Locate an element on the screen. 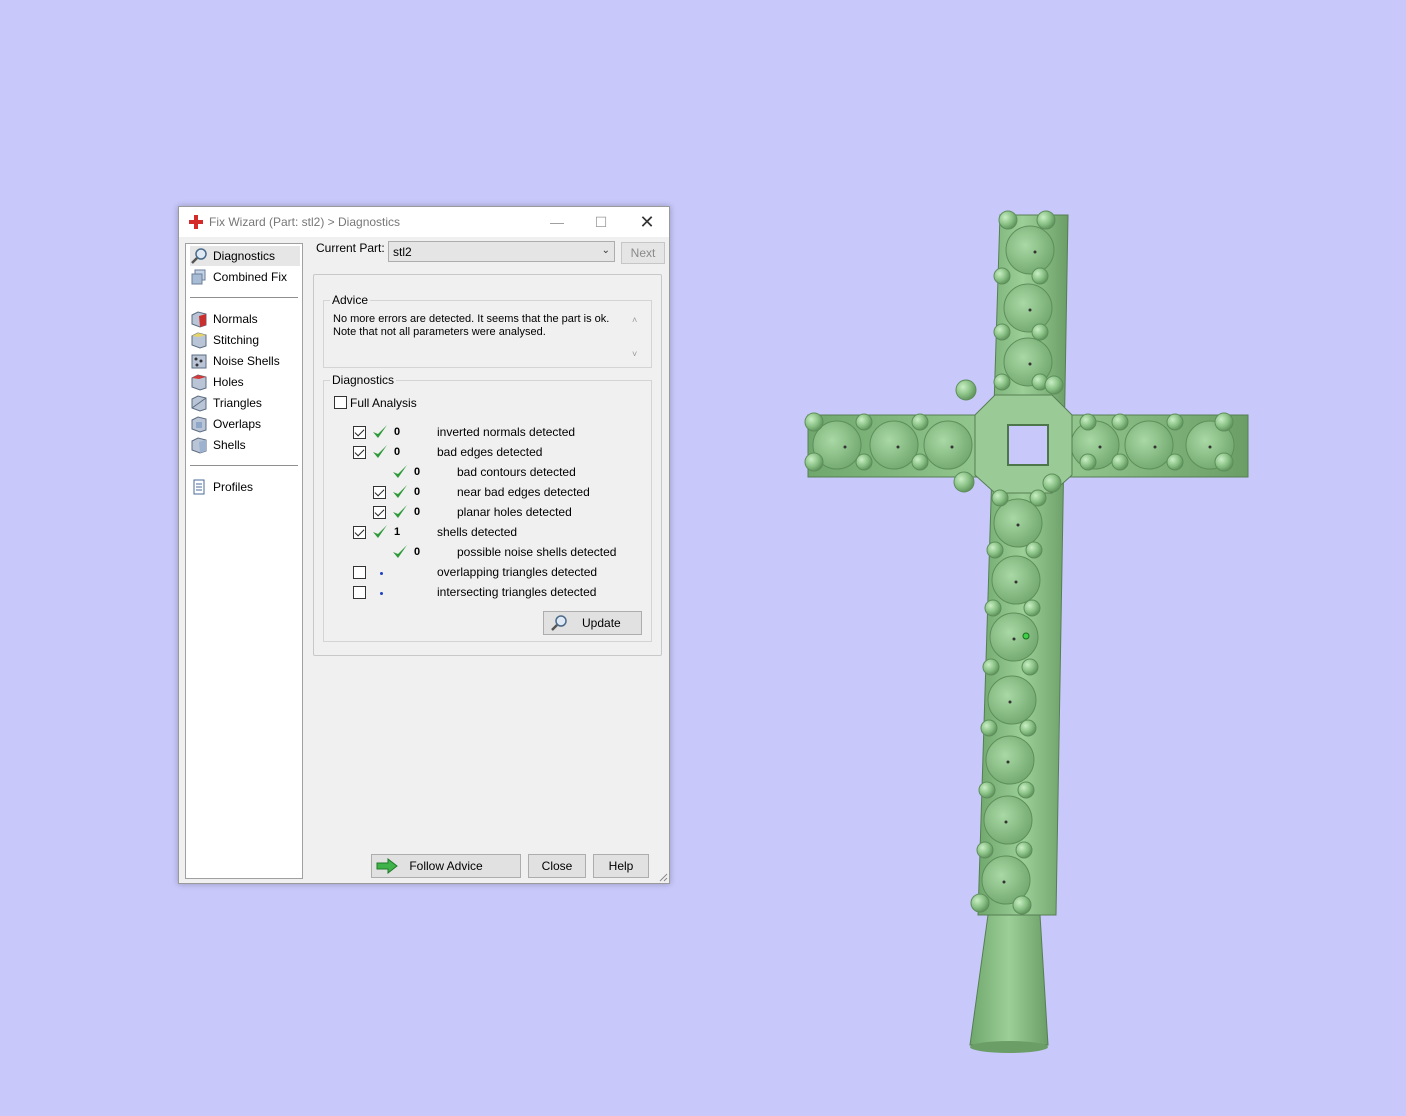  diagnostics-title: Diagnostics is located at coordinates (363, 380).